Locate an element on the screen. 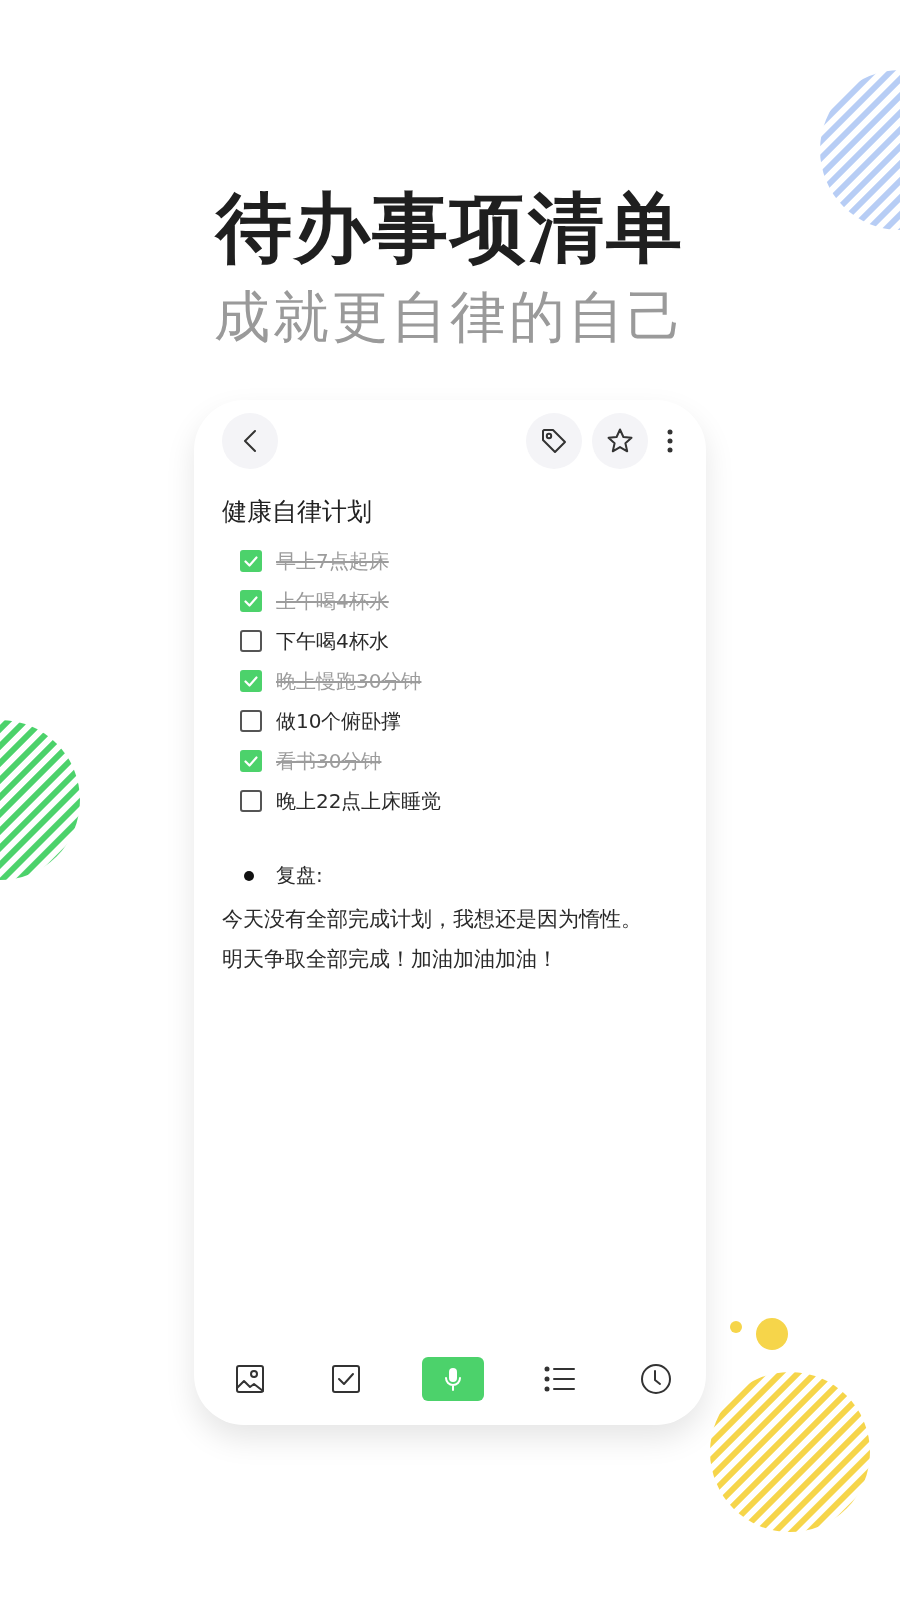 Image resolution: width=900 pixels, height=1600 pixels. task-text: 下午喝4杯水 is located at coordinates (332, 641).